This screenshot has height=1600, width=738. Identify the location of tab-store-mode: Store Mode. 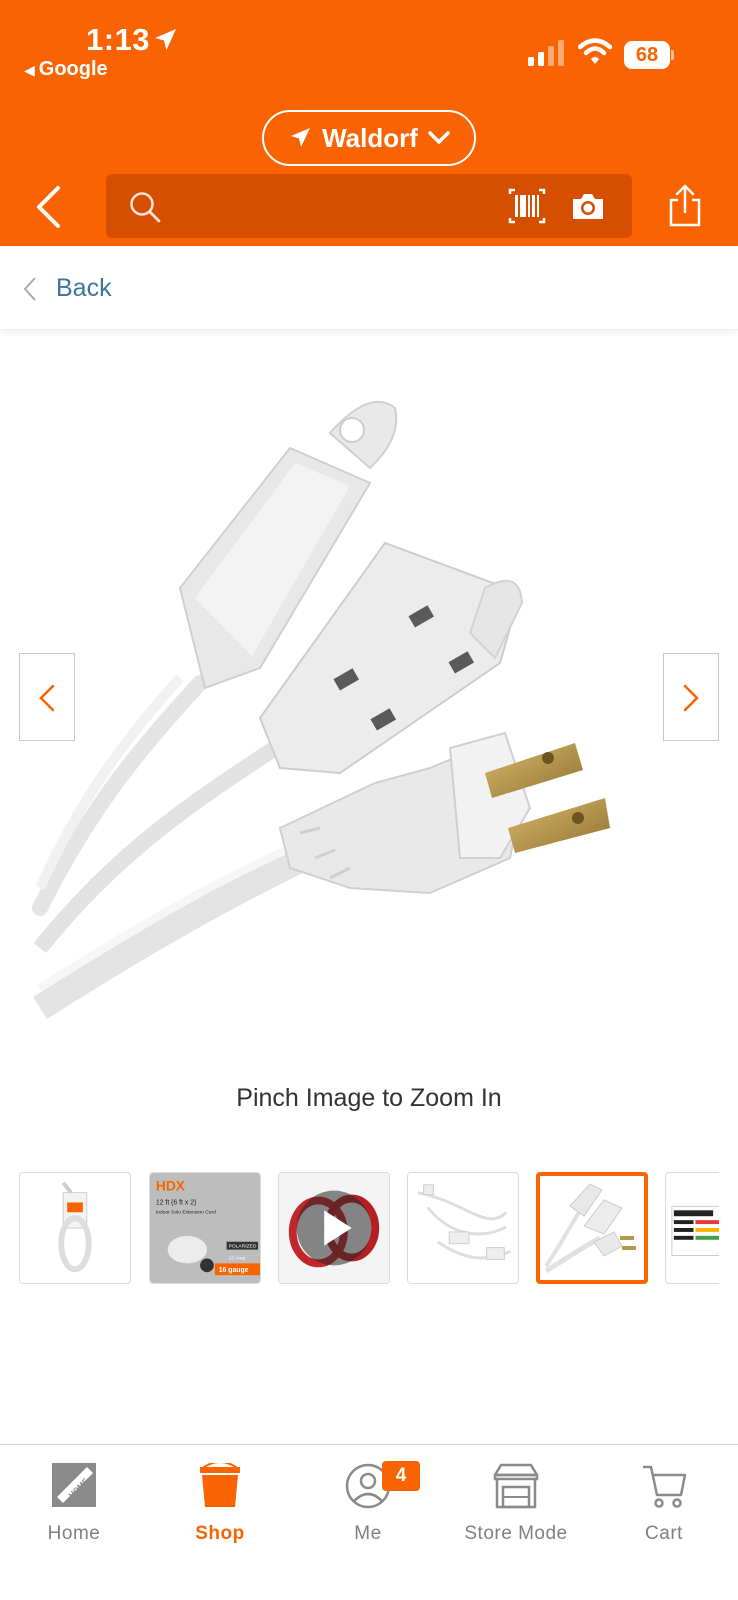
(516, 1505).